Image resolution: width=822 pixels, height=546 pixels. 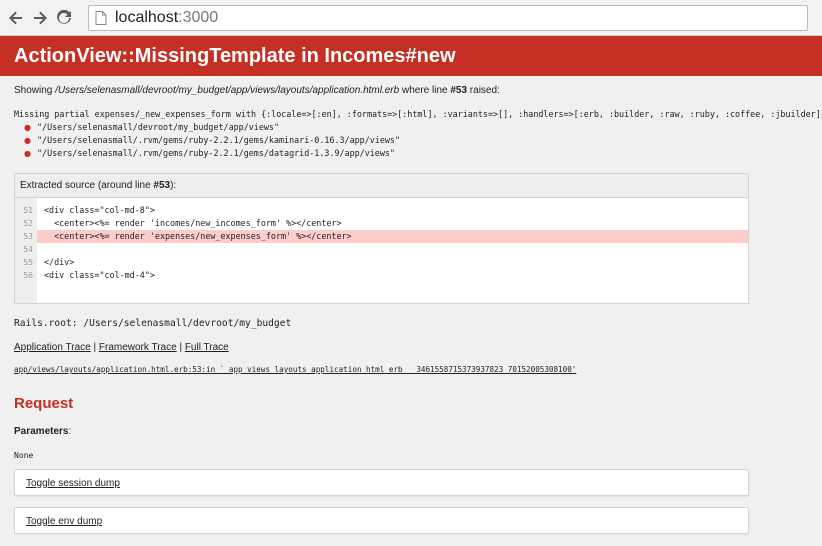 I want to click on arrow-right-icon, so click(x=40, y=17).